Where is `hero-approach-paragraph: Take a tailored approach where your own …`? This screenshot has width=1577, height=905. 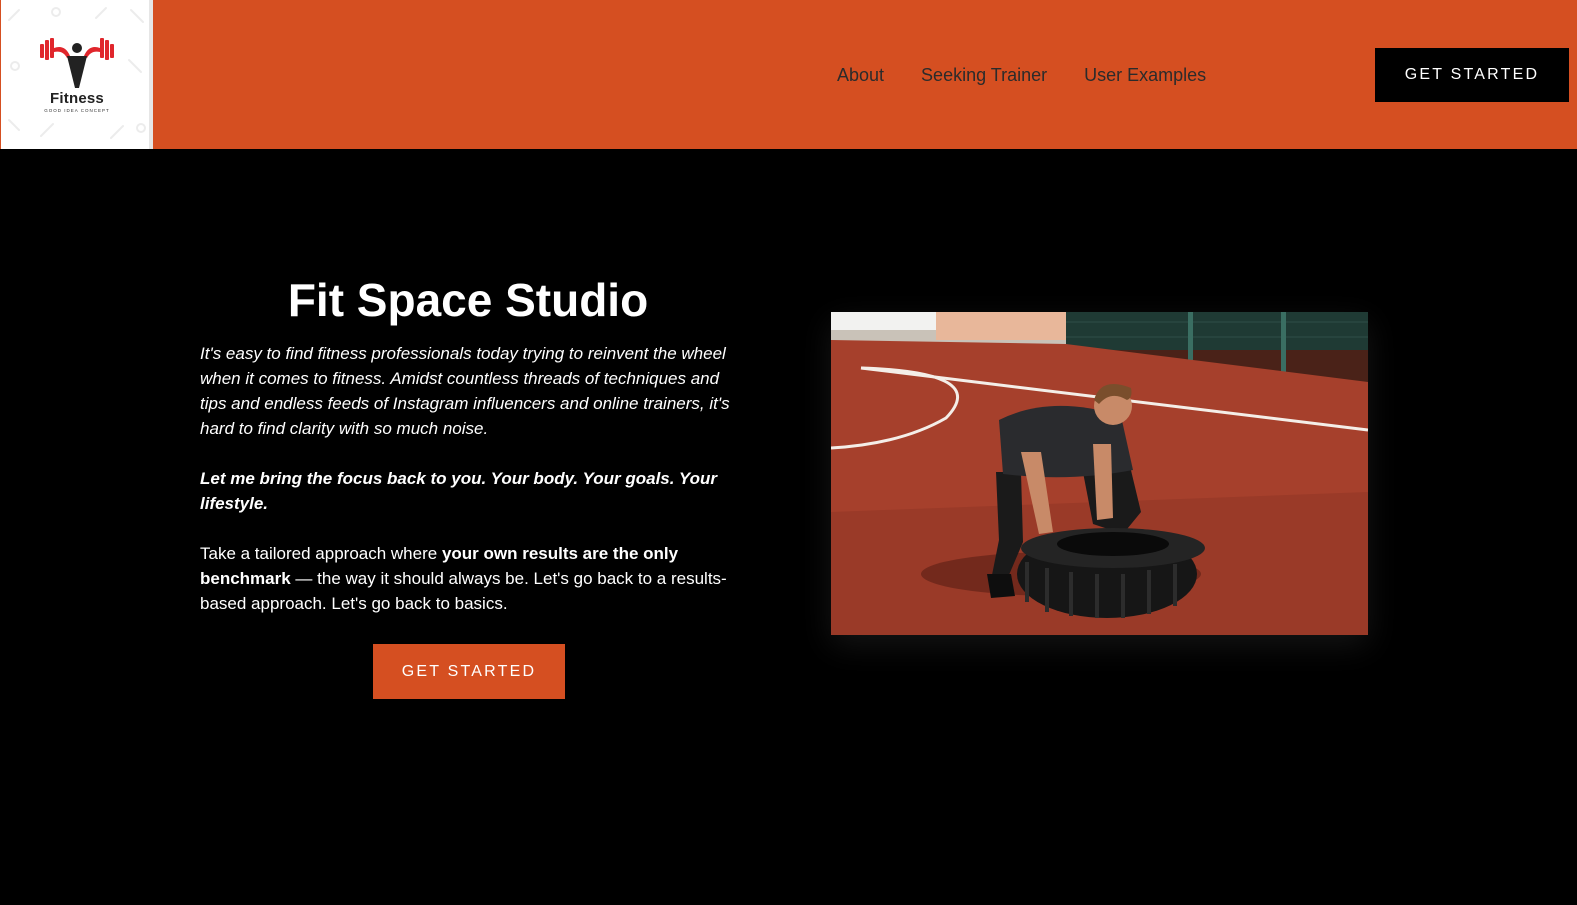 hero-approach-paragraph: Take a tailored approach where your own … is located at coordinates (470, 578).